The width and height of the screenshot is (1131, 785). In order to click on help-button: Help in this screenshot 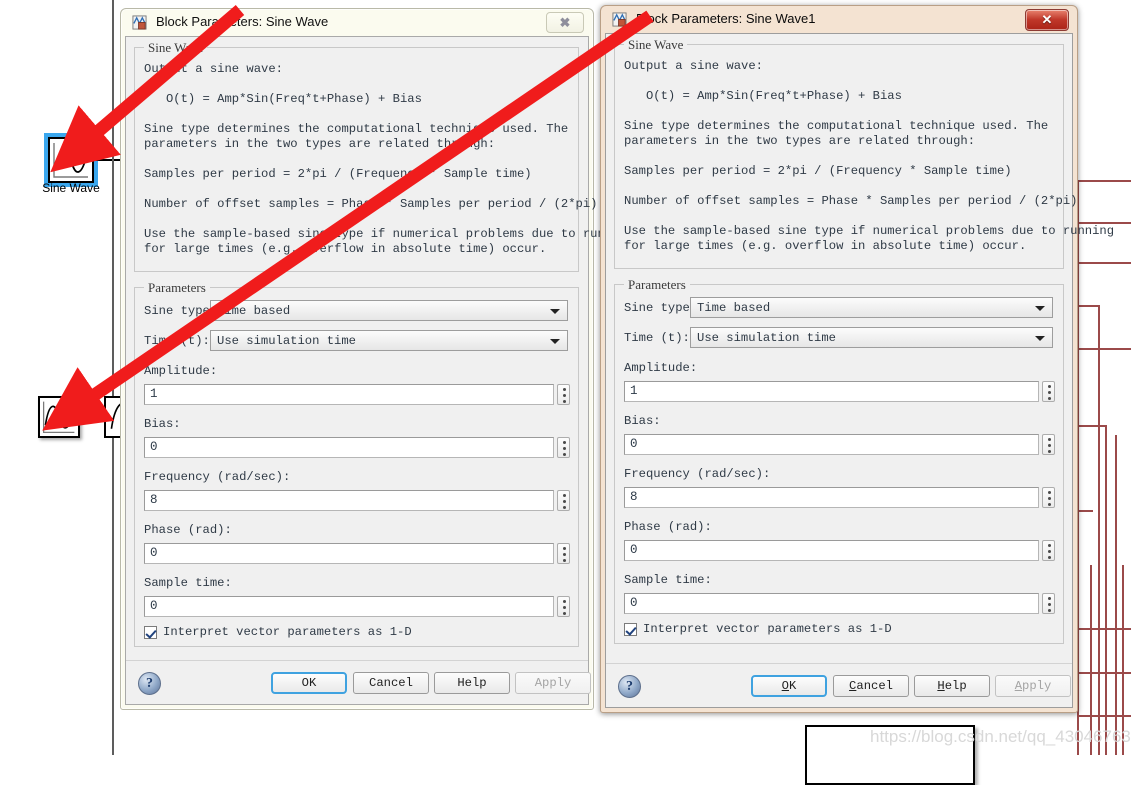, I will do `click(472, 683)`.